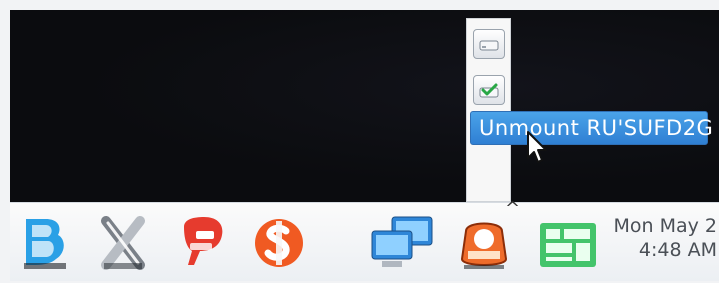 The height and width of the screenshot is (283, 719). Describe the element at coordinates (201, 243) in the screenshot. I see `p-app-icon` at that location.